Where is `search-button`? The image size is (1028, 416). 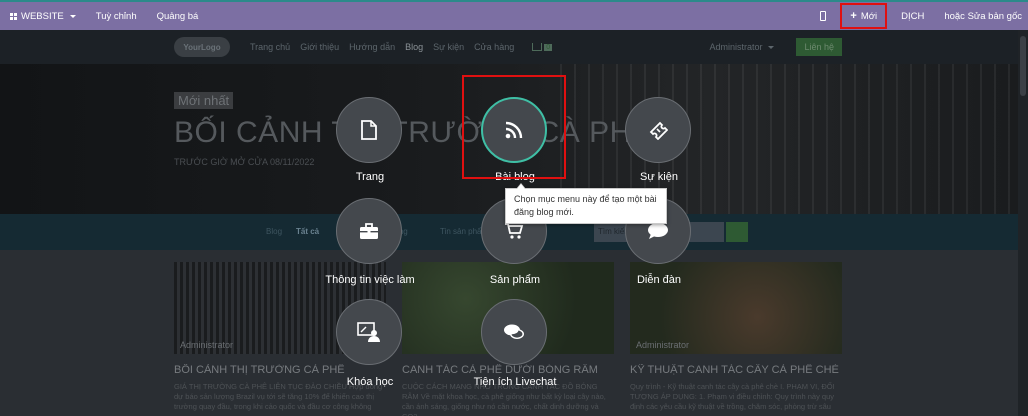
search-button is located at coordinates (737, 232).